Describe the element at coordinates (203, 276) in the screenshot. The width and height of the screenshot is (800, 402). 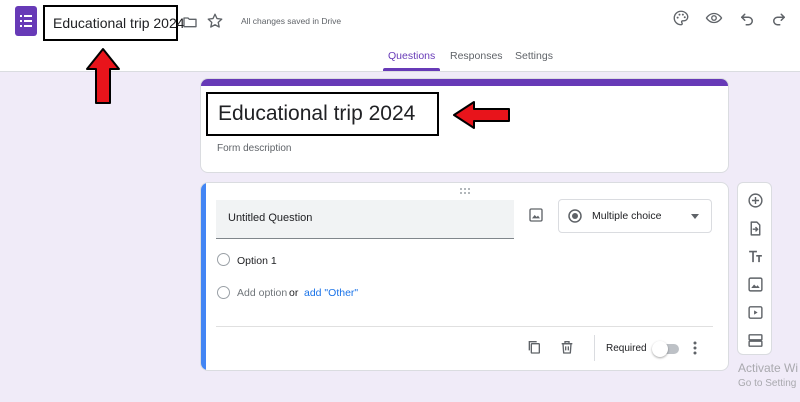
I see `active-question-indicator` at that location.